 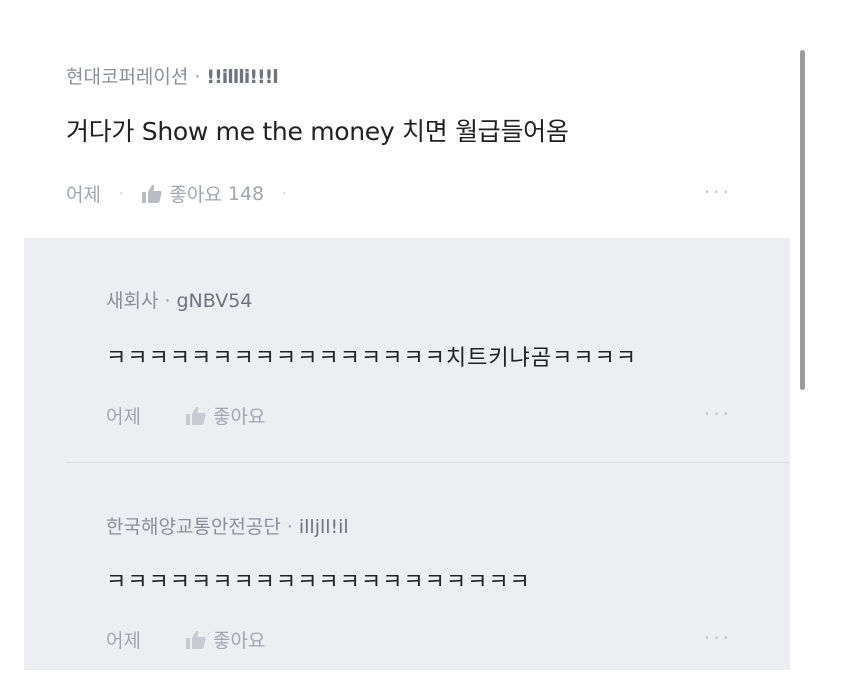 I want to click on comment-user-id: !!illli!!!l, so click(x=242, y=77).